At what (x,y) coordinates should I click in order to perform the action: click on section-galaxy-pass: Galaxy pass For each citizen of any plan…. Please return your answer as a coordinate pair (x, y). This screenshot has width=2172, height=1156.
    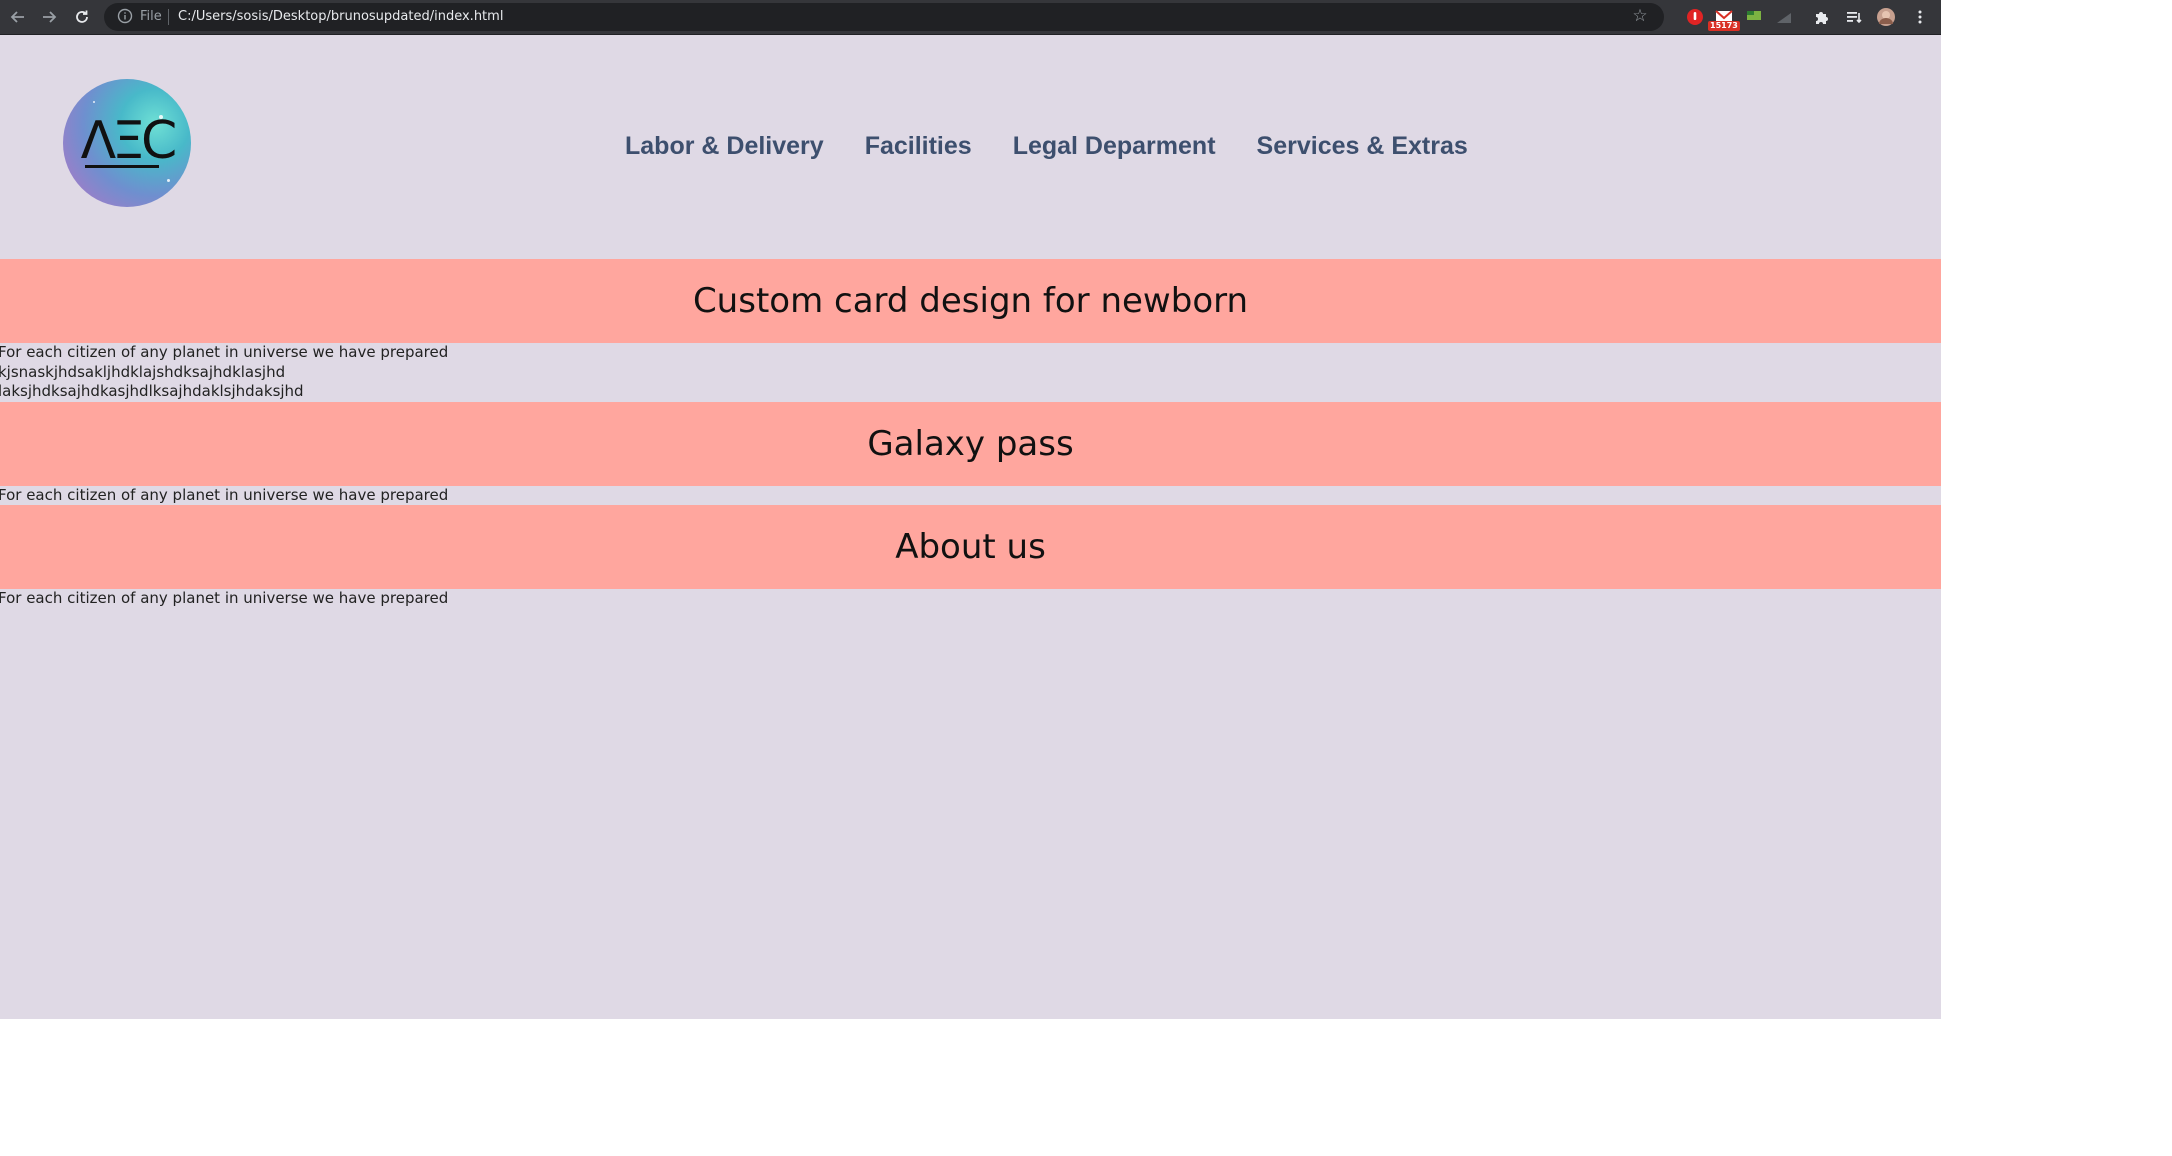
    Looking at the image, I should click on (970, 453).